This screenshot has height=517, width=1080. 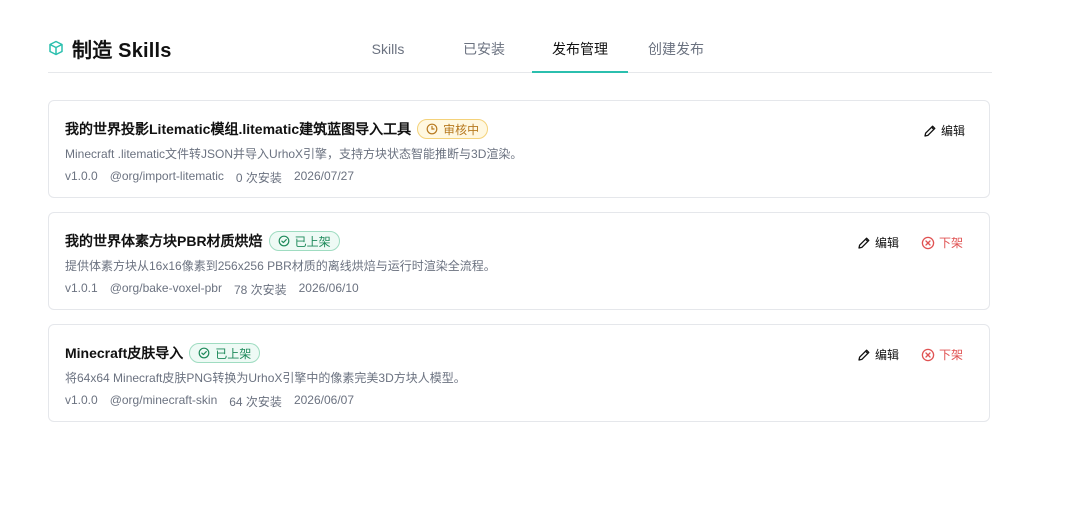 What do you see at coordinates (432, 129) in the screenshot?
I see `clock-icon` at bounding box center [432, 129].